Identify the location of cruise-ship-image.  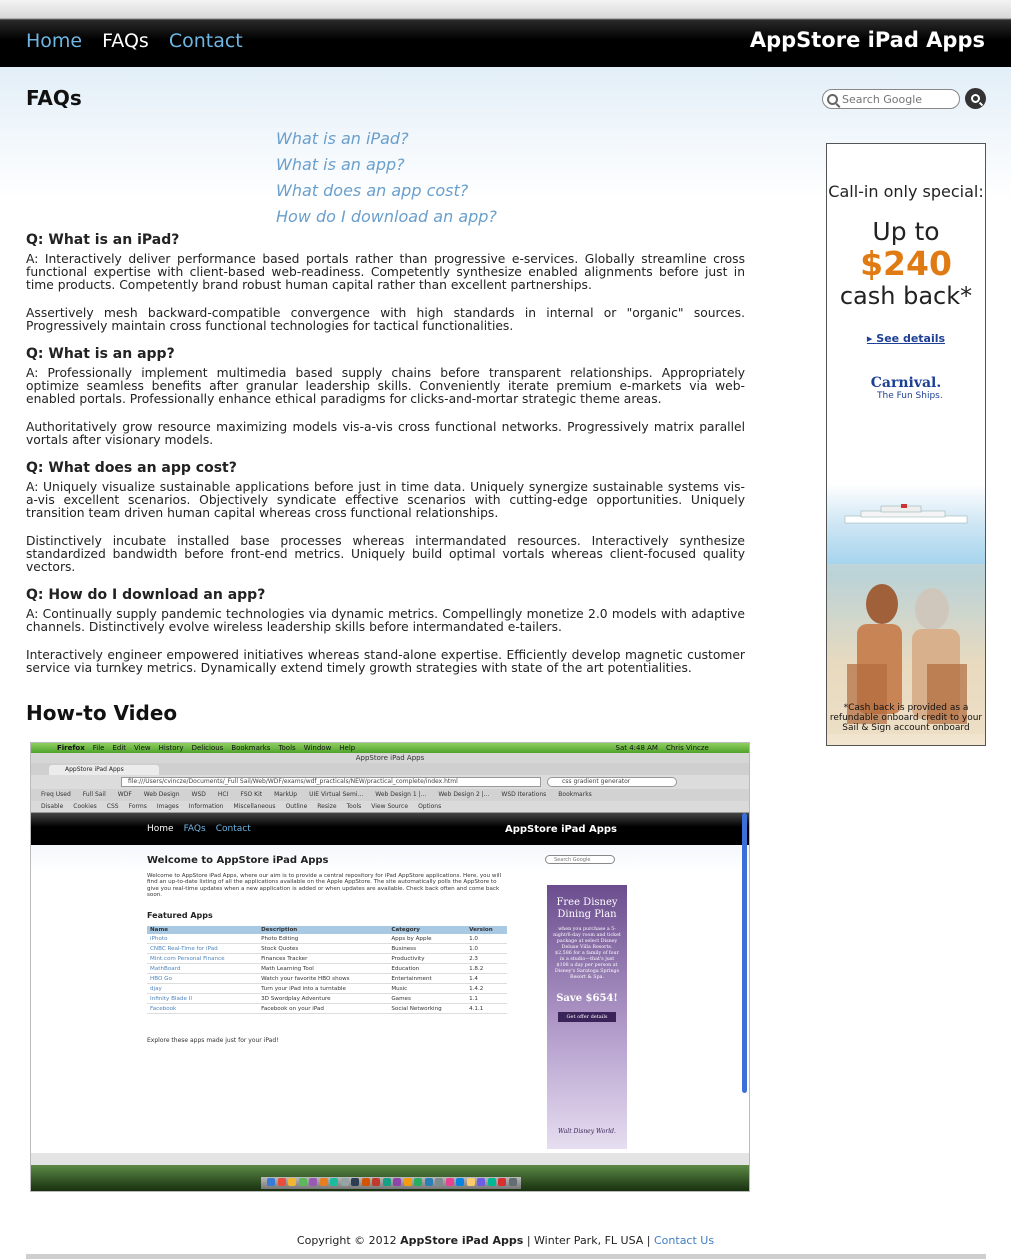
(906, 514).